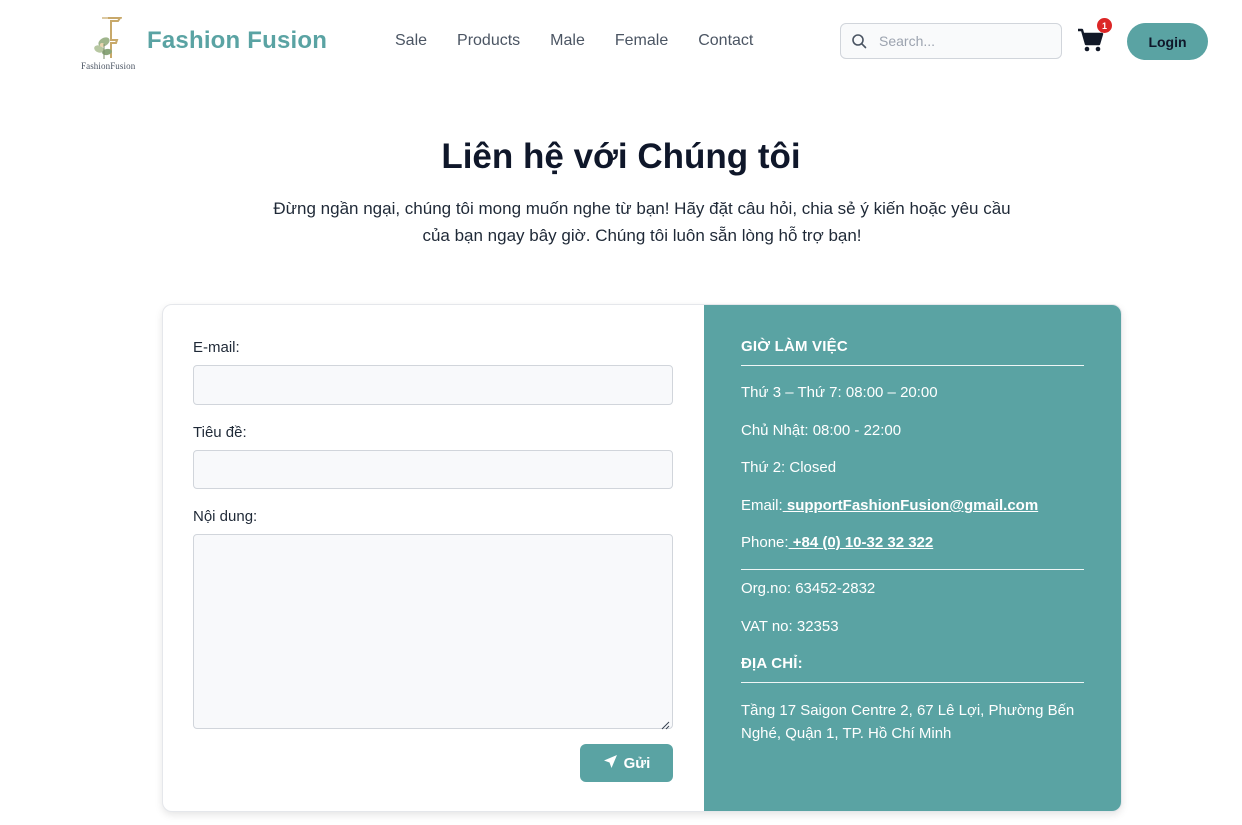 Image resolution: width=1242 pixels, height=825 pixels. I want to click on nav-contact: Contact, so click(725, 41).